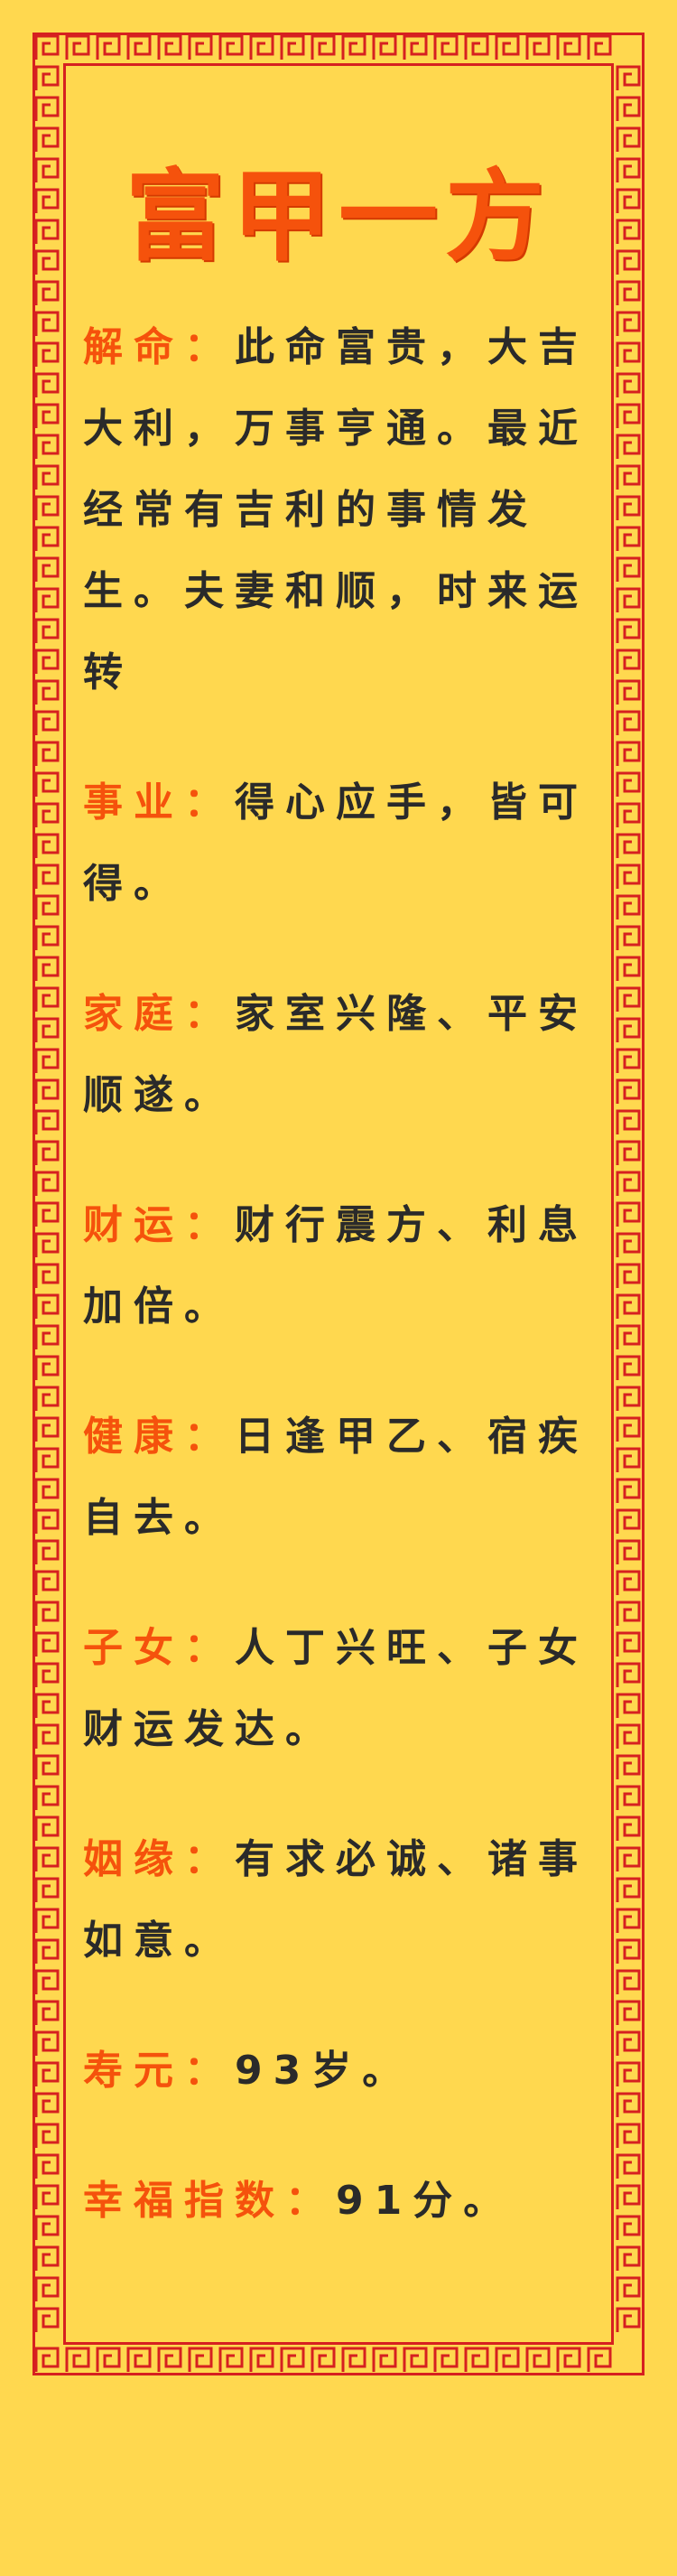  I want to click on section-zinv: 子女：人丁兴旺、子女财运发达。, so click(341, 1689).